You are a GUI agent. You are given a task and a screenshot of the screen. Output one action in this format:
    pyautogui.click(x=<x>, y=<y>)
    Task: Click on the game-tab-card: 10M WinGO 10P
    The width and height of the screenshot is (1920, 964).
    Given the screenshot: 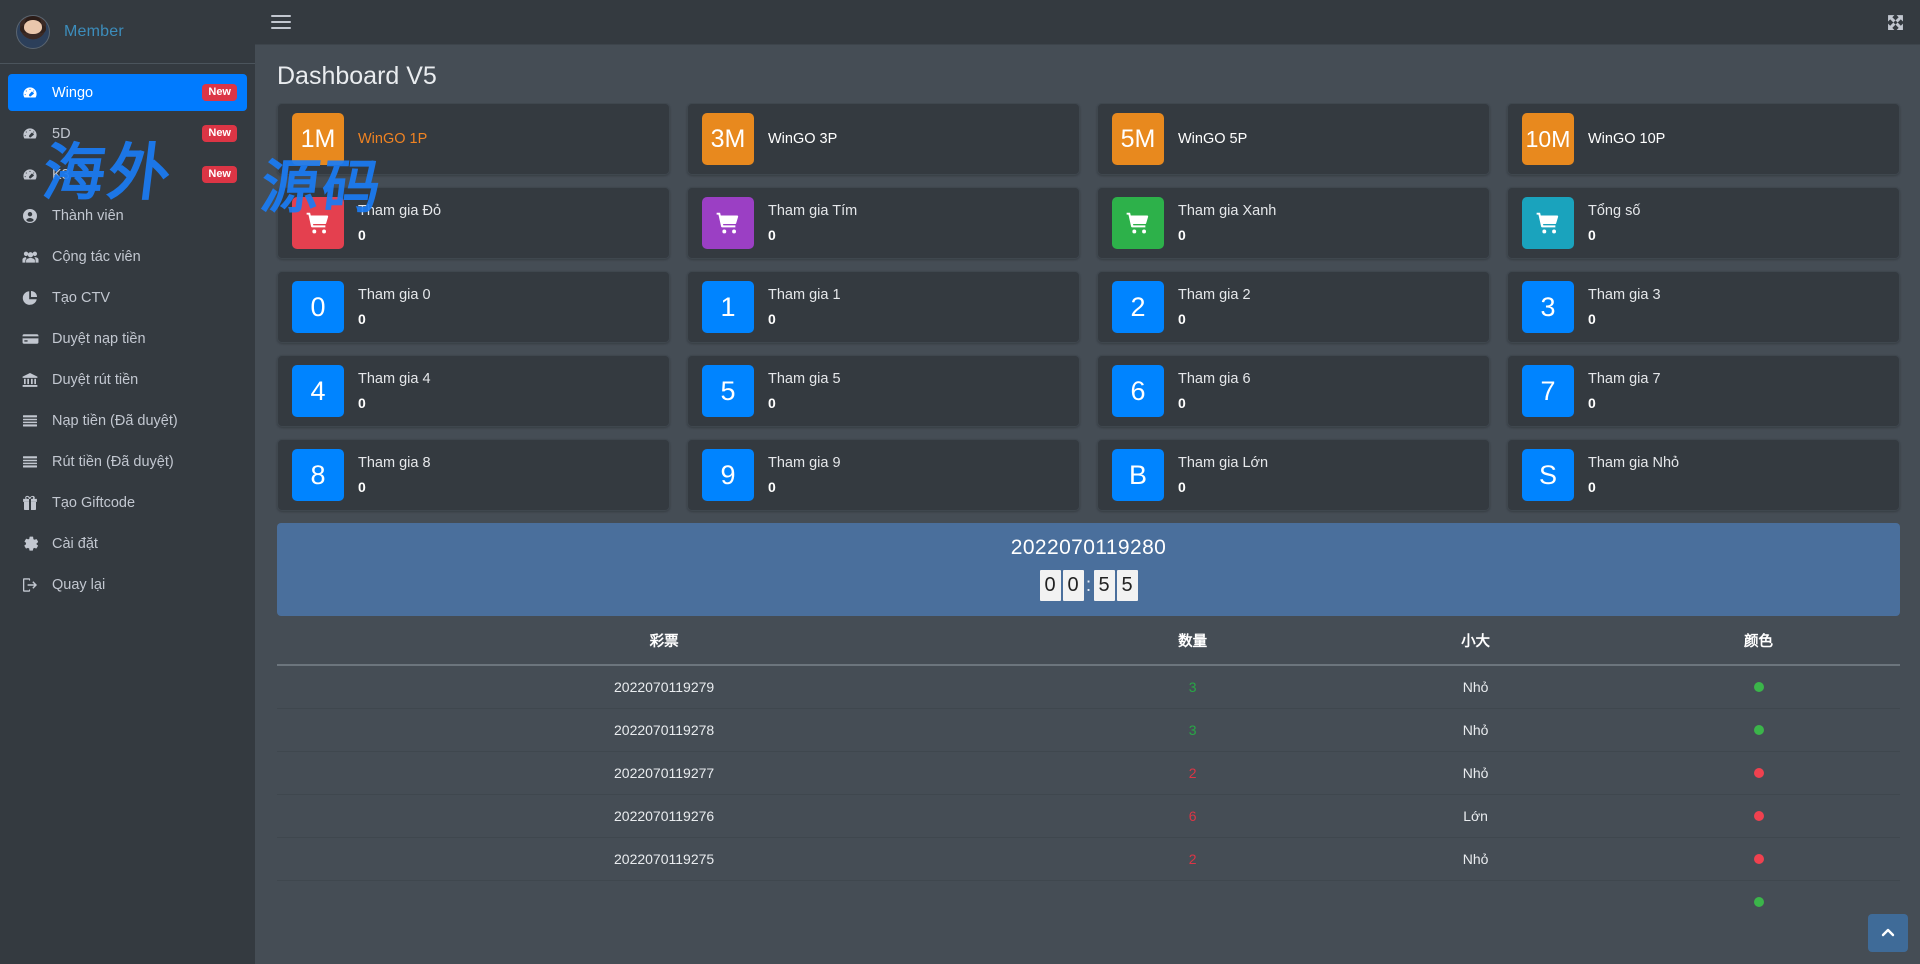 What is the action you would take?
    pyautogui.click(x=1703, y=139)
    